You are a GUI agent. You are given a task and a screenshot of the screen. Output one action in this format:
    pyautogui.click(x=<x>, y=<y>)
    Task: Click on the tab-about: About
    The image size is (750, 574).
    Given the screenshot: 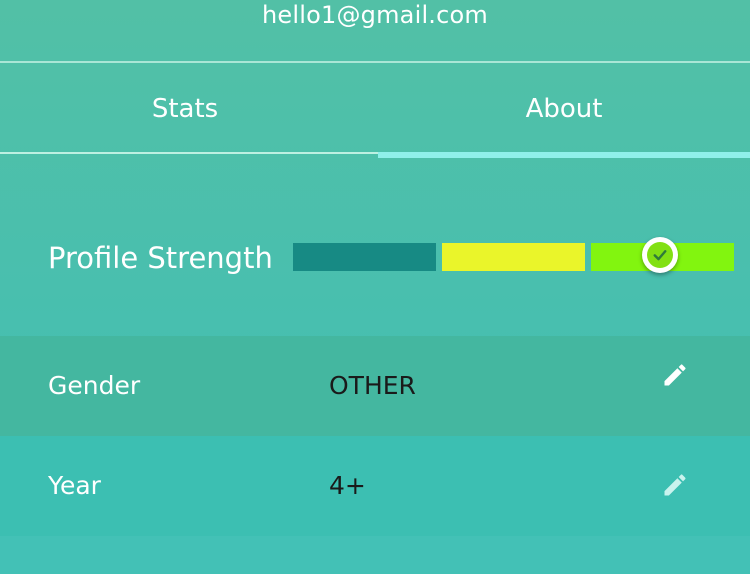 What is the action you would take?
    pyautogui.click(x=564, y=109)
    